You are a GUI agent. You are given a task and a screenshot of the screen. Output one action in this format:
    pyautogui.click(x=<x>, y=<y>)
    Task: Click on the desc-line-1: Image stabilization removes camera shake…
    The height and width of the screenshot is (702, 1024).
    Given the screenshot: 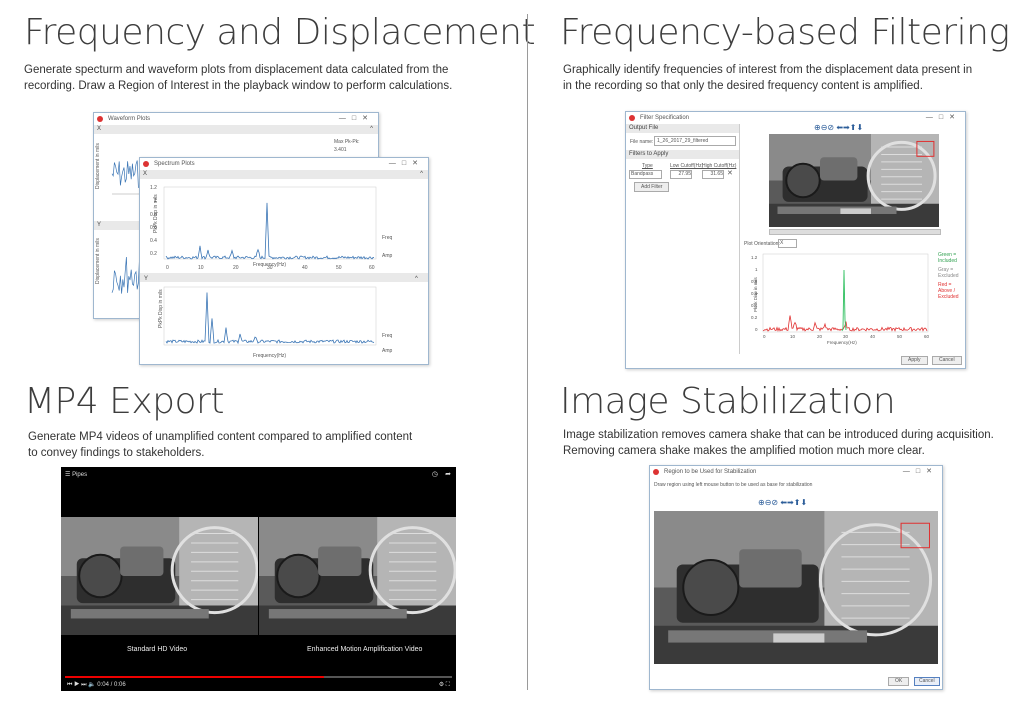 What is the action you would take?
    pyautogui.click(x=778, y=435)
    